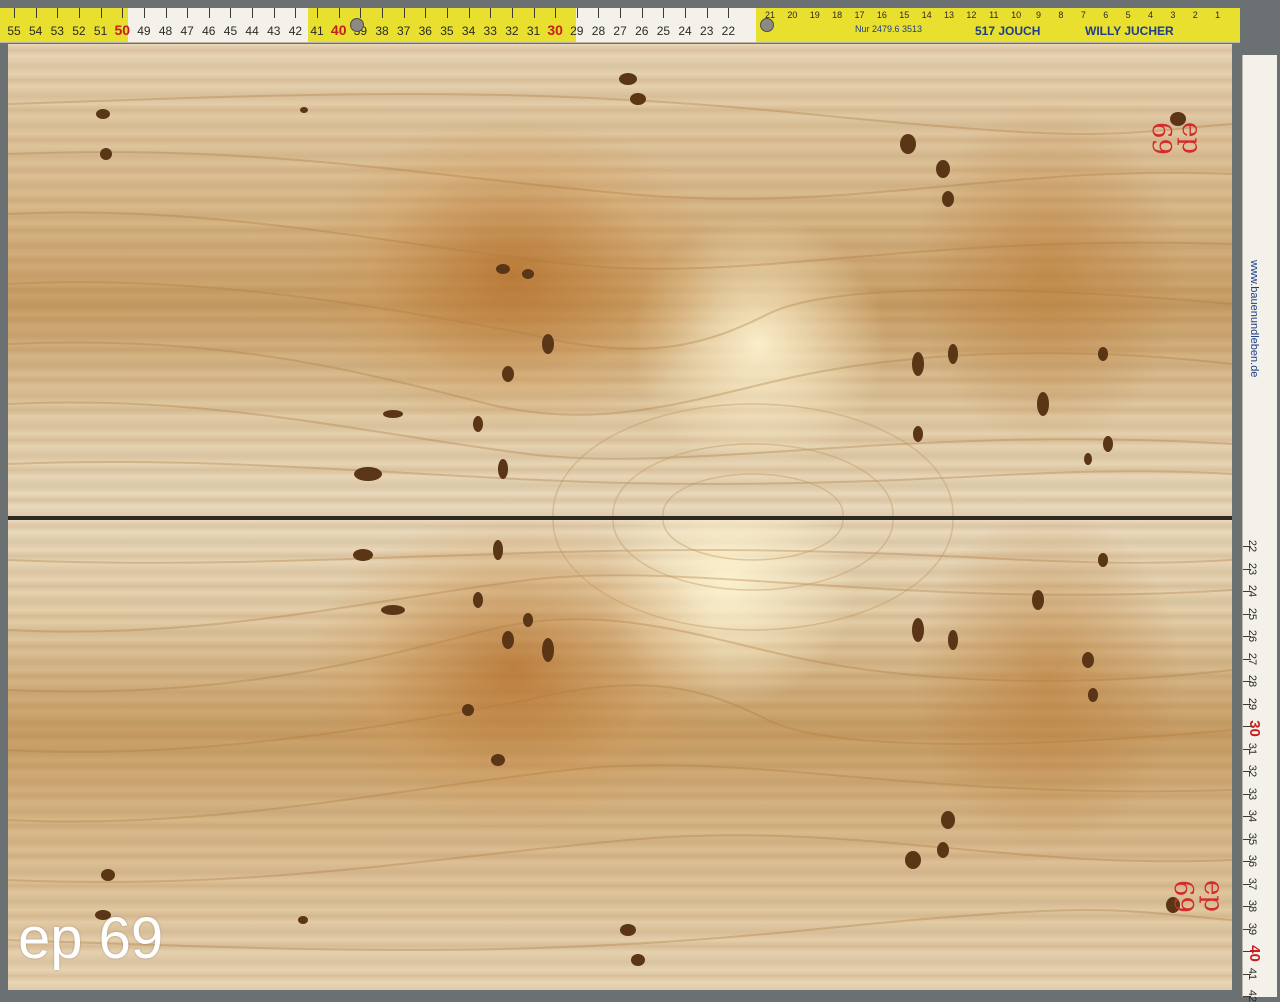 The width and height of the screenshot is (1280, 1002). I want to click on ruler-number: 40, so click(338, 30).